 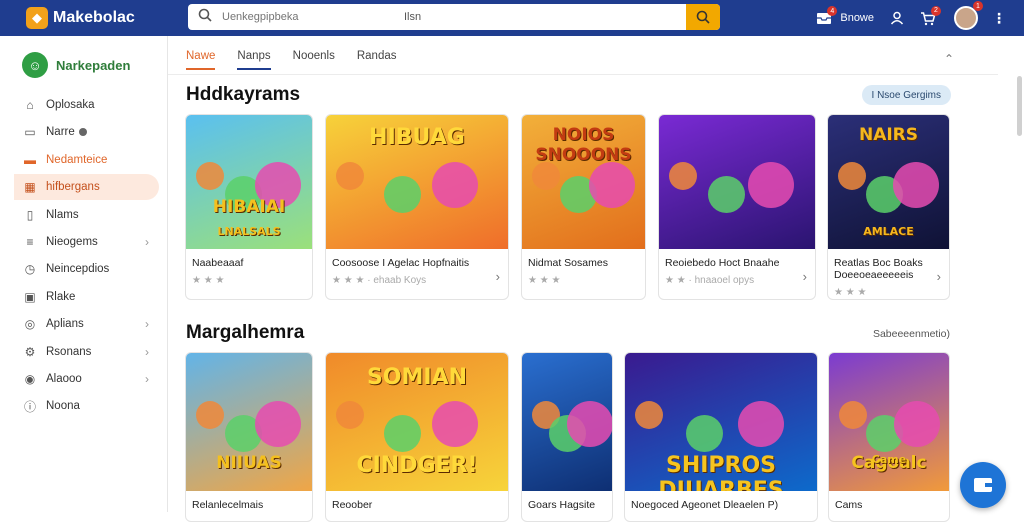 I want to click on sidebar-item-2: ▭ Narre, so click(x=83, y=132).